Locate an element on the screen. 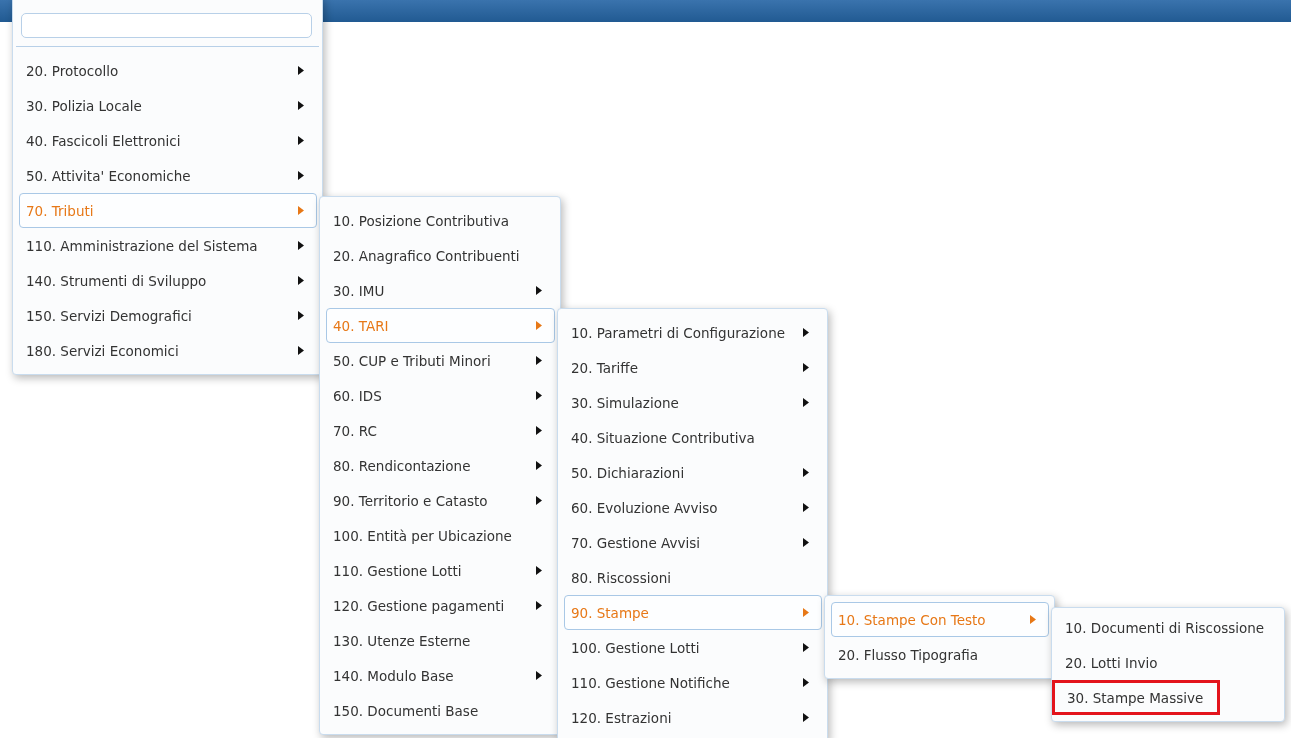 Image resolution: width=1291 pixels, height=738 pixels. menu-item: 150. Documenti Base is located at coordinates (440, 710).